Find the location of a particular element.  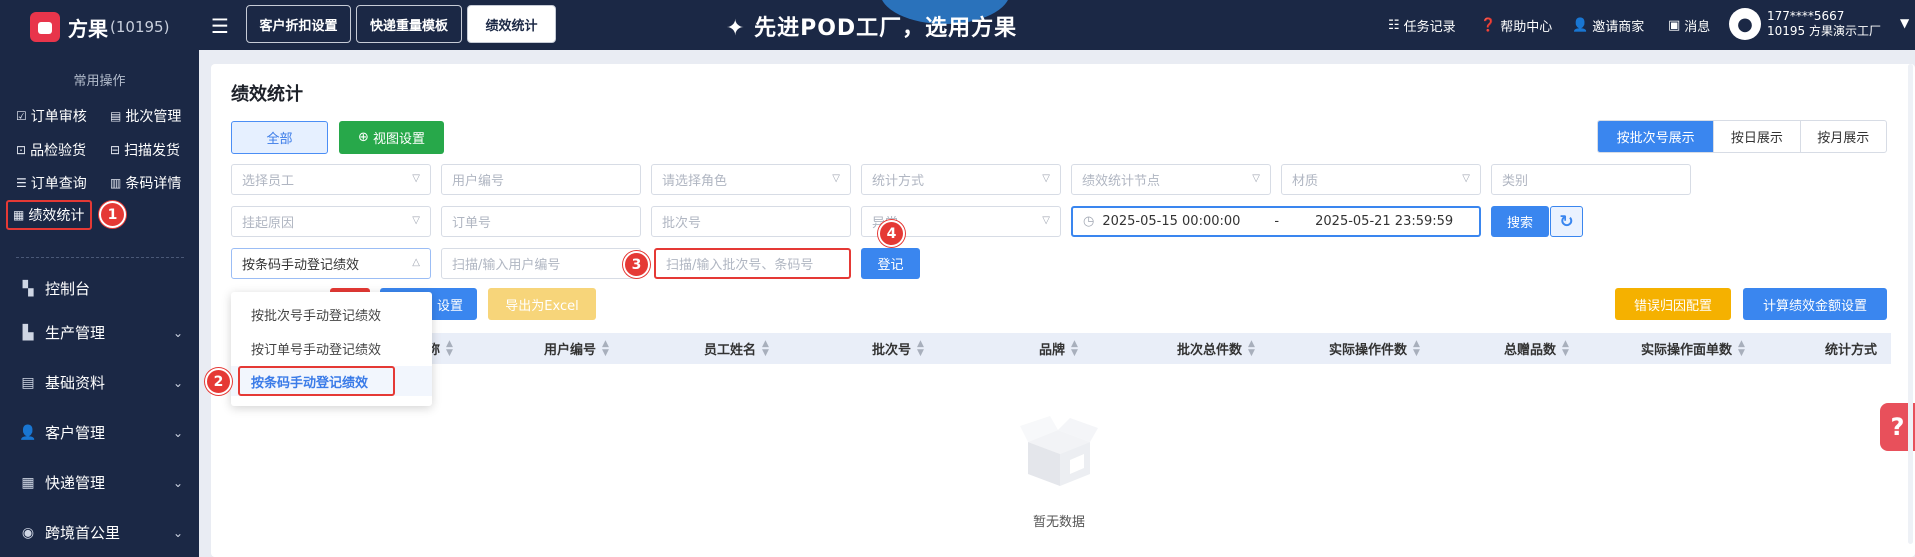

page-title: 绩效统计 is located at coordinates (267, 94).